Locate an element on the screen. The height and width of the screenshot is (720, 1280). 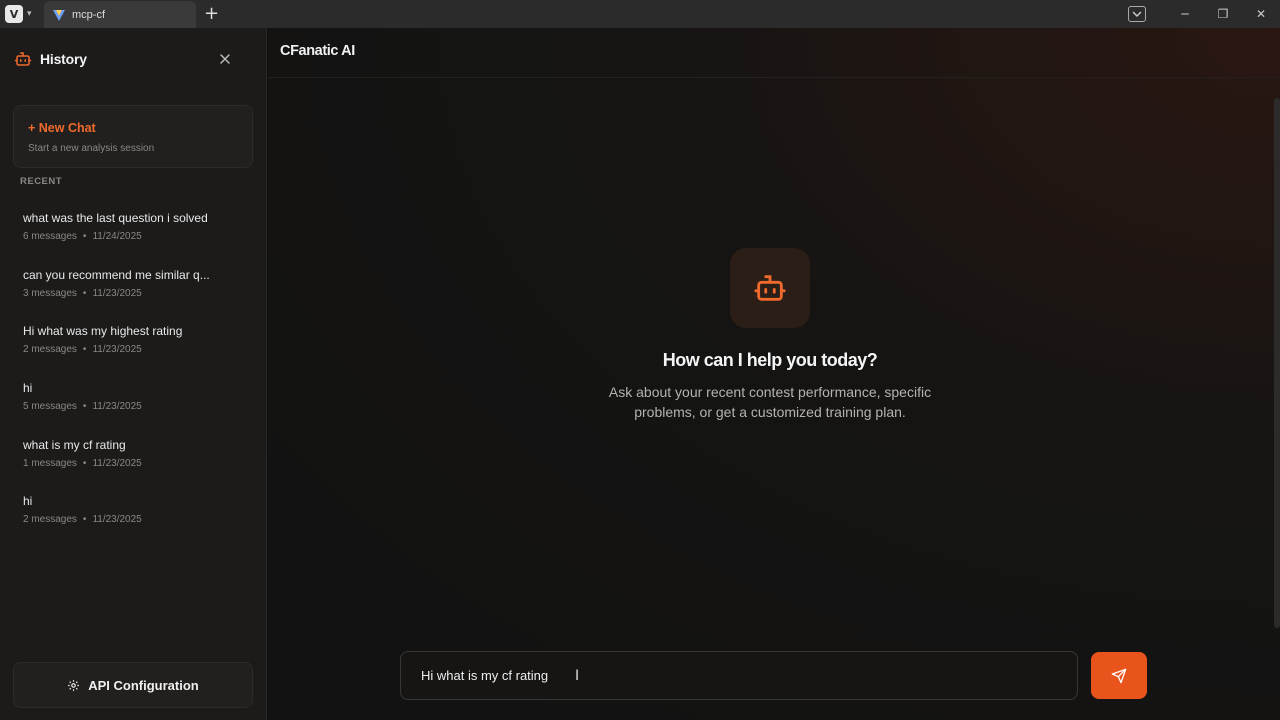
send-icon is located at coordinates (1119, 675).